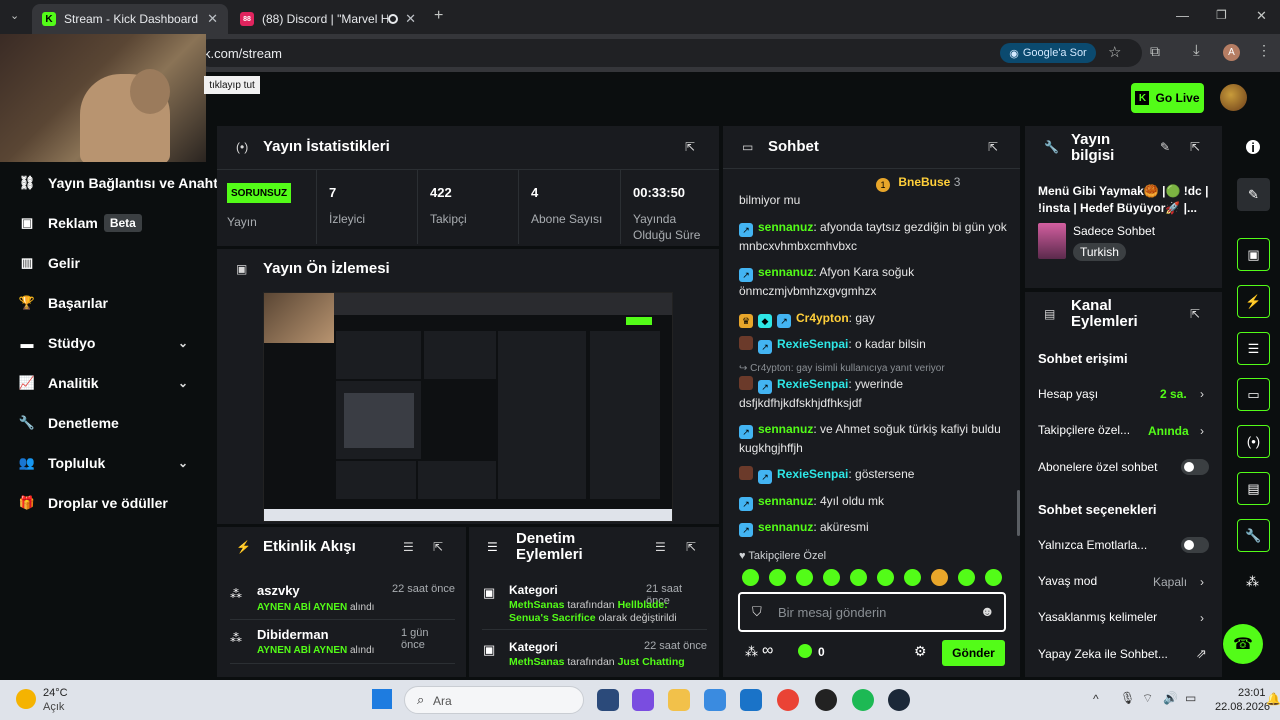 This screenshot has height=720, width=1280. I want to click on windows-start-icon, so click(382, 699).